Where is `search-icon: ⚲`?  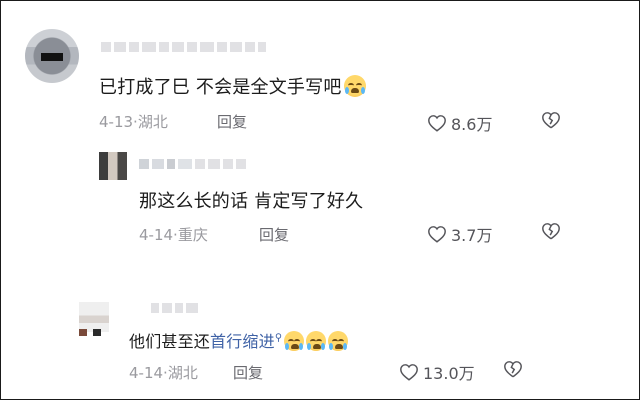 search-icon: ⚲ is located at coordinates (279, 338).